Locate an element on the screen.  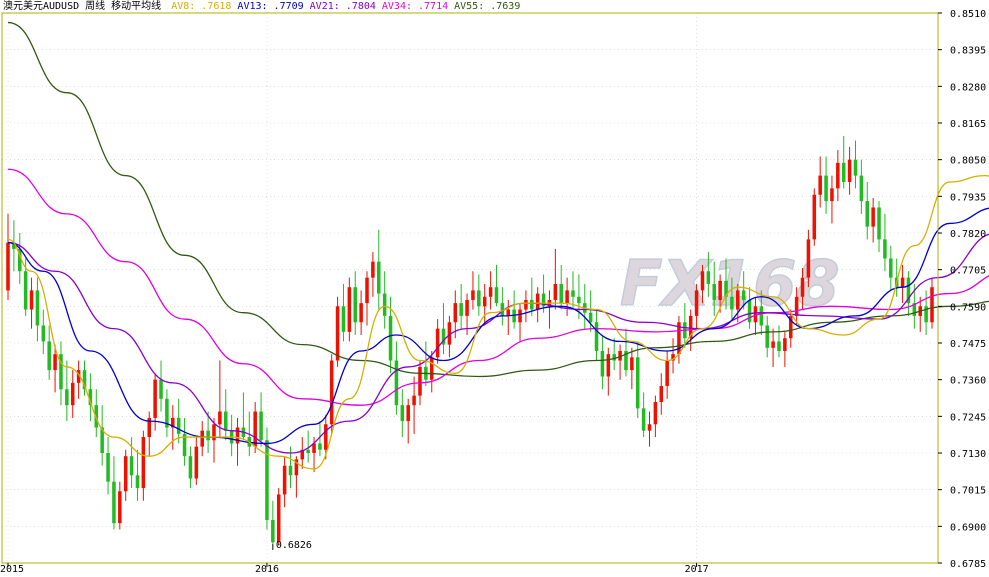
y-tick-label: 0.7475 is located at coordinates (968, 344).